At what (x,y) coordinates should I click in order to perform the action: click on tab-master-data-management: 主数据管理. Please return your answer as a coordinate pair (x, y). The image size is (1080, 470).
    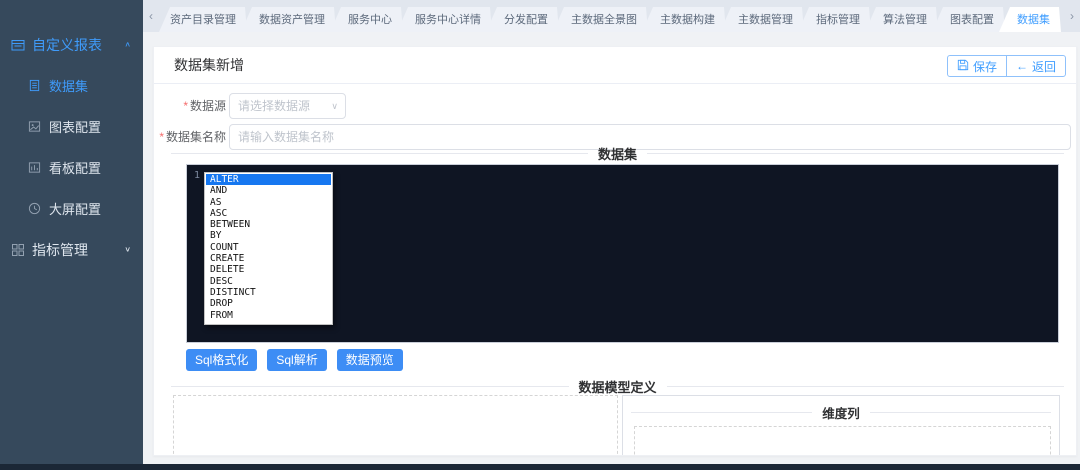
    Looking at the image, I should click on (762, 19).